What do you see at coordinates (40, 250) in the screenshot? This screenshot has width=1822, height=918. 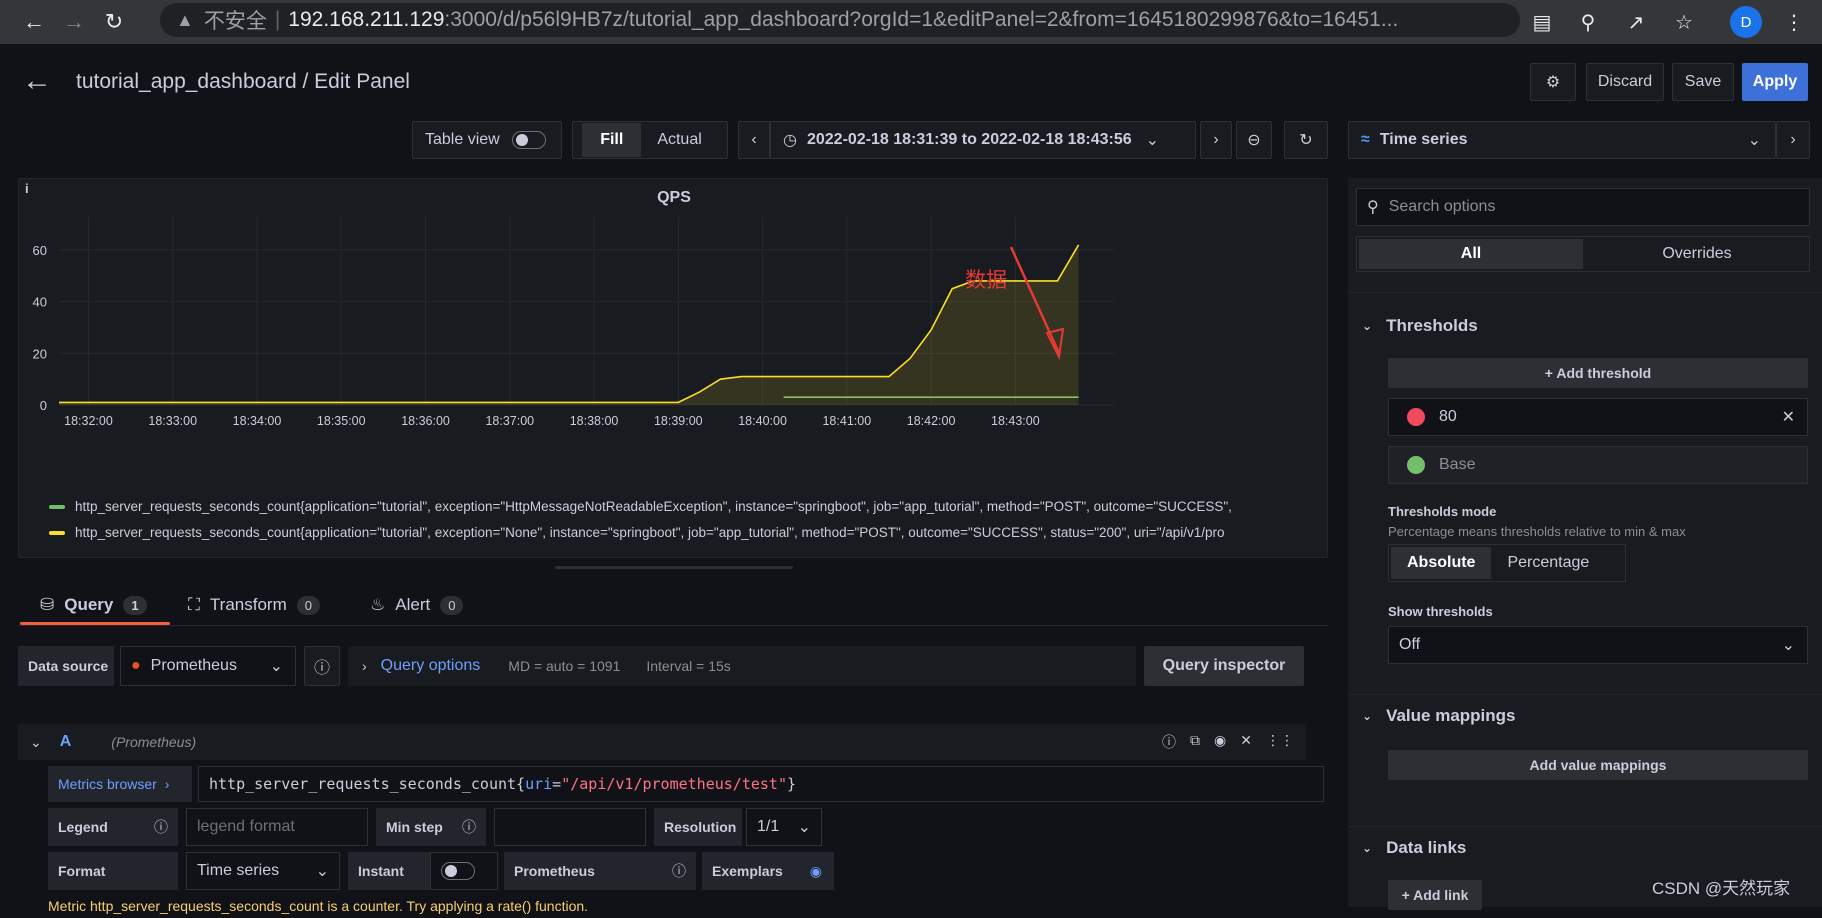 I see `y-tick-label: 60` at bounding box center [40, 250].